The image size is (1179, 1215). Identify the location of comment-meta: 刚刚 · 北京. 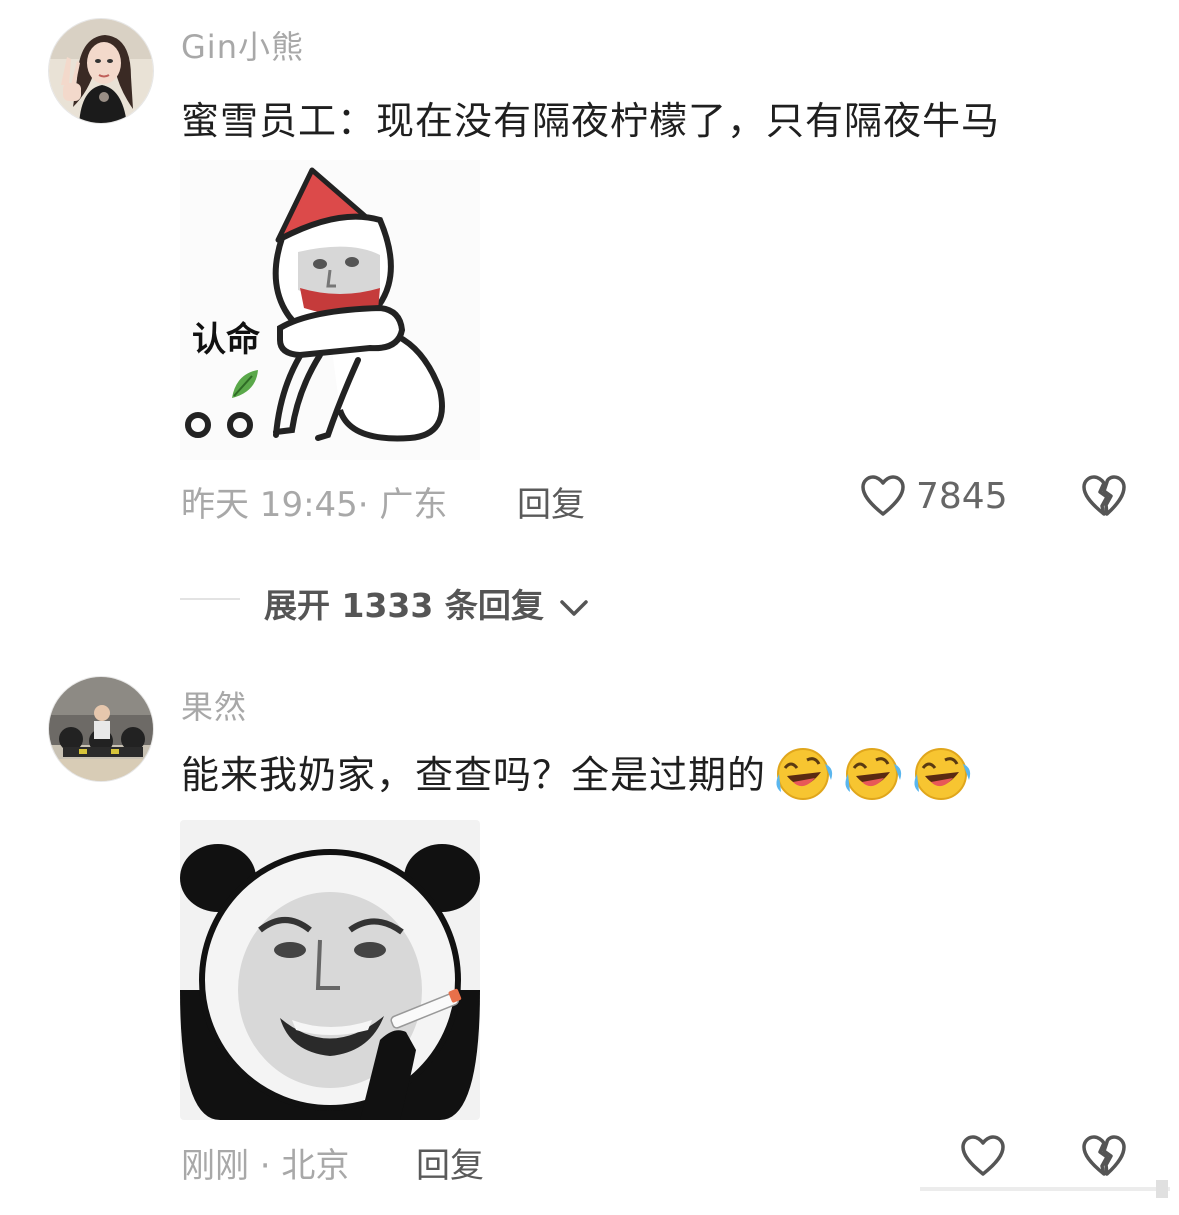
(265, 1166).